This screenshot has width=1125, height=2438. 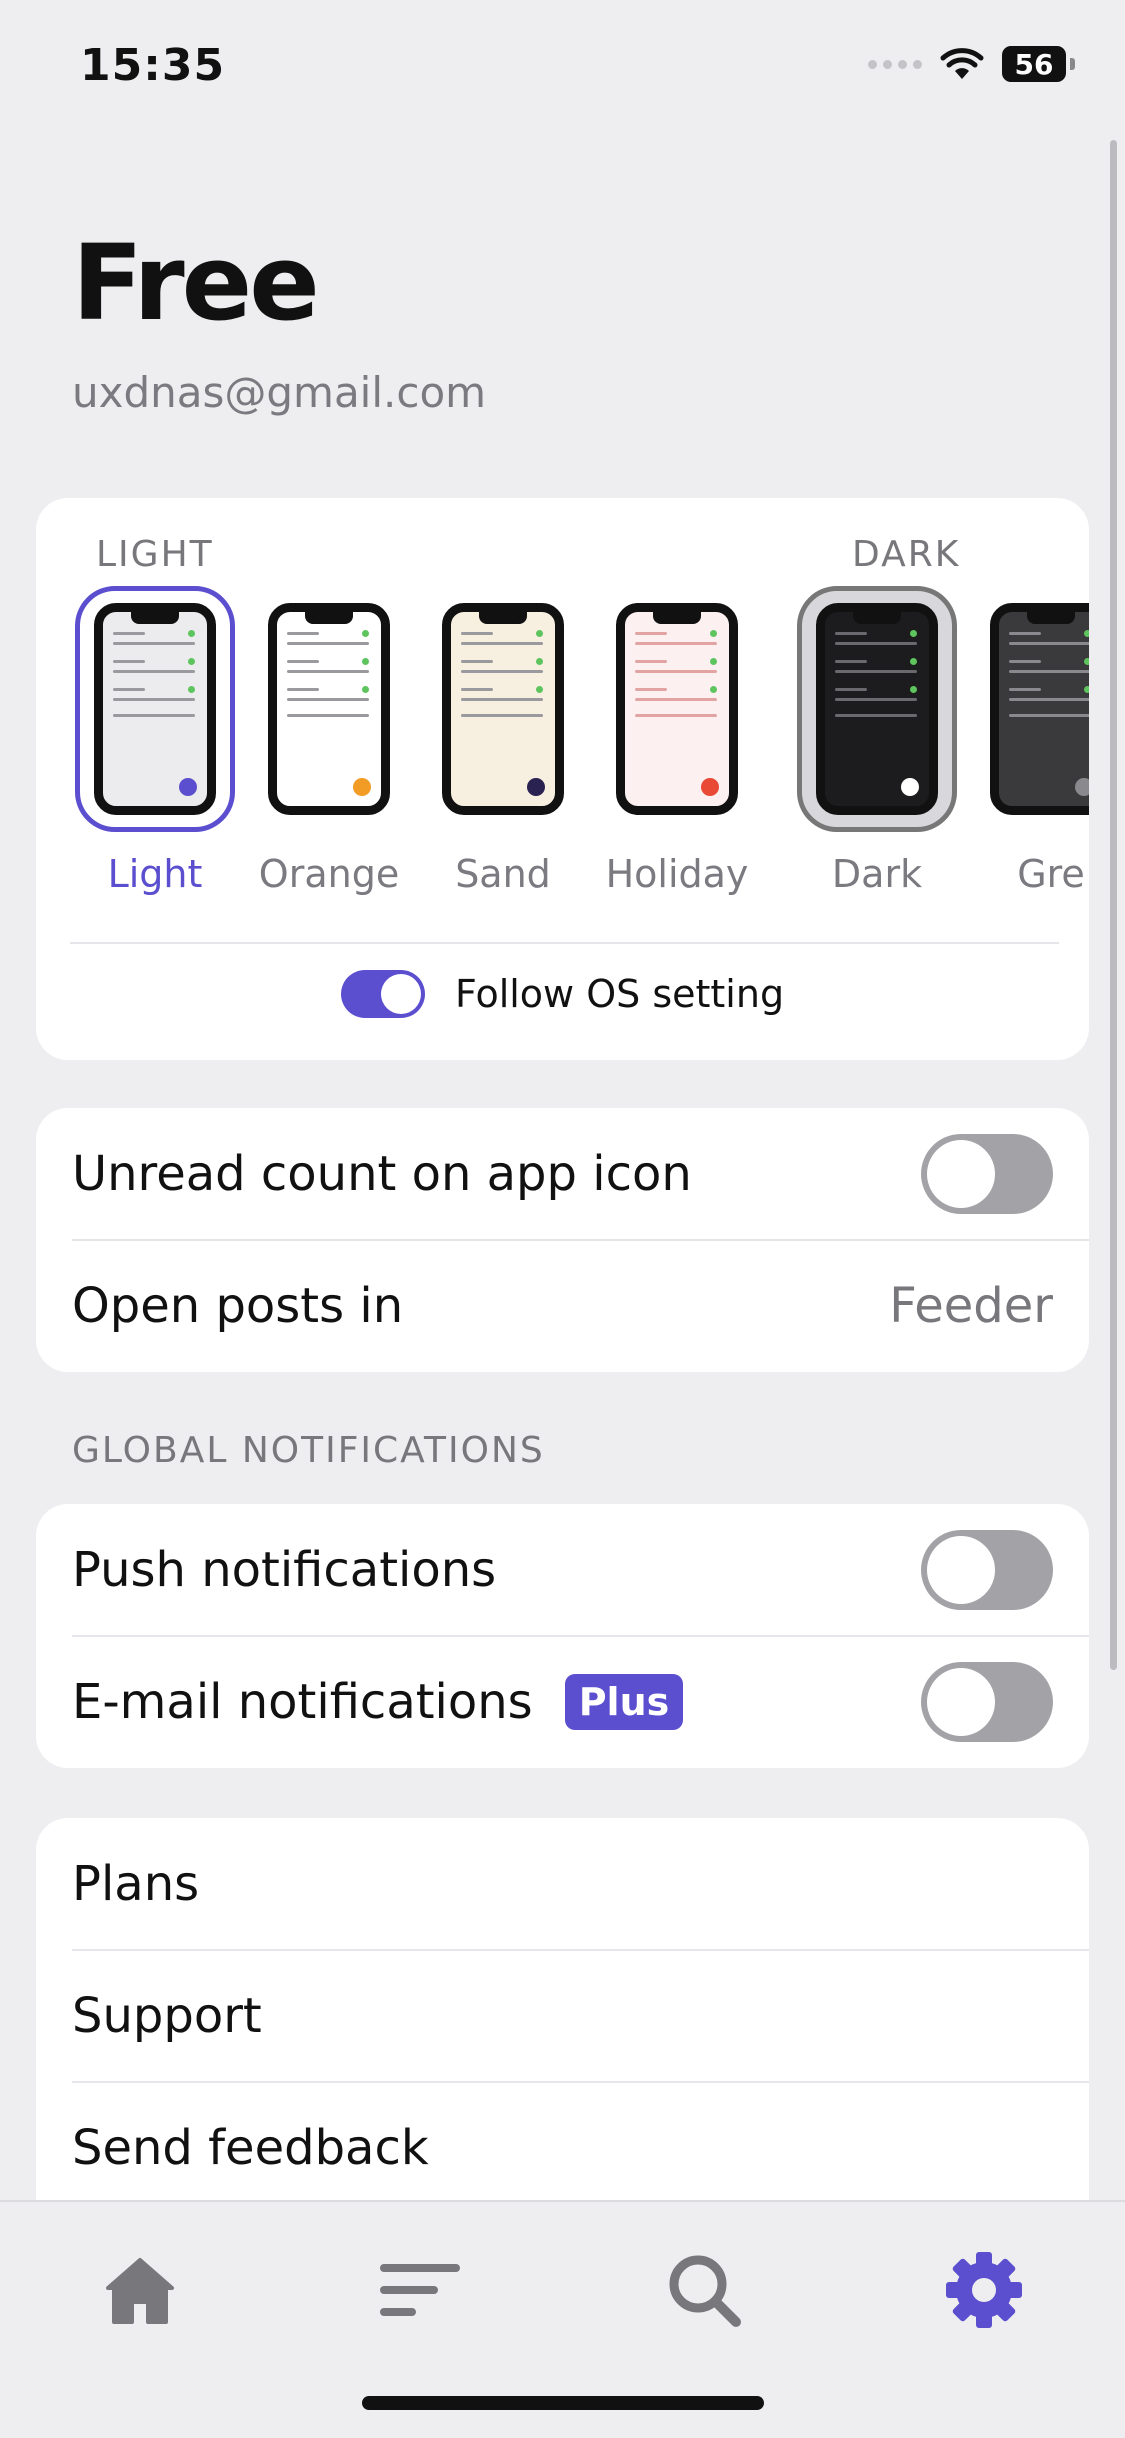 I want to click on theme-name: Light, so click(x=155, y=874).